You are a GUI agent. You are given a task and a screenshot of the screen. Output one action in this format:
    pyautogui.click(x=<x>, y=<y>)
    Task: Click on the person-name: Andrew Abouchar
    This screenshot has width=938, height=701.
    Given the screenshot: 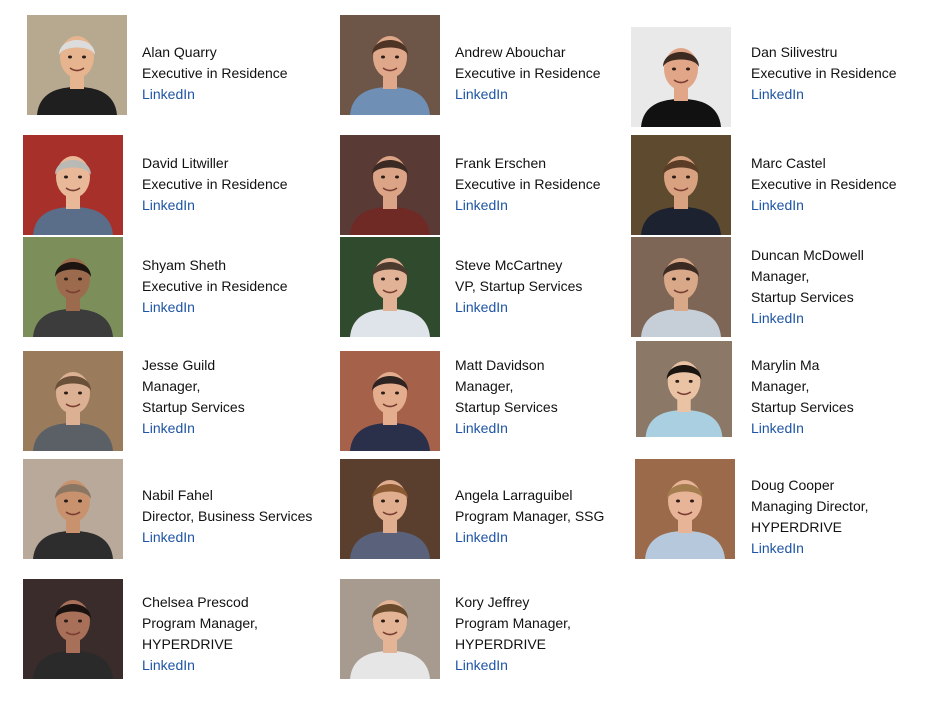 What is the action you would take?
    pyautogui.click(x=510, y=52)
    